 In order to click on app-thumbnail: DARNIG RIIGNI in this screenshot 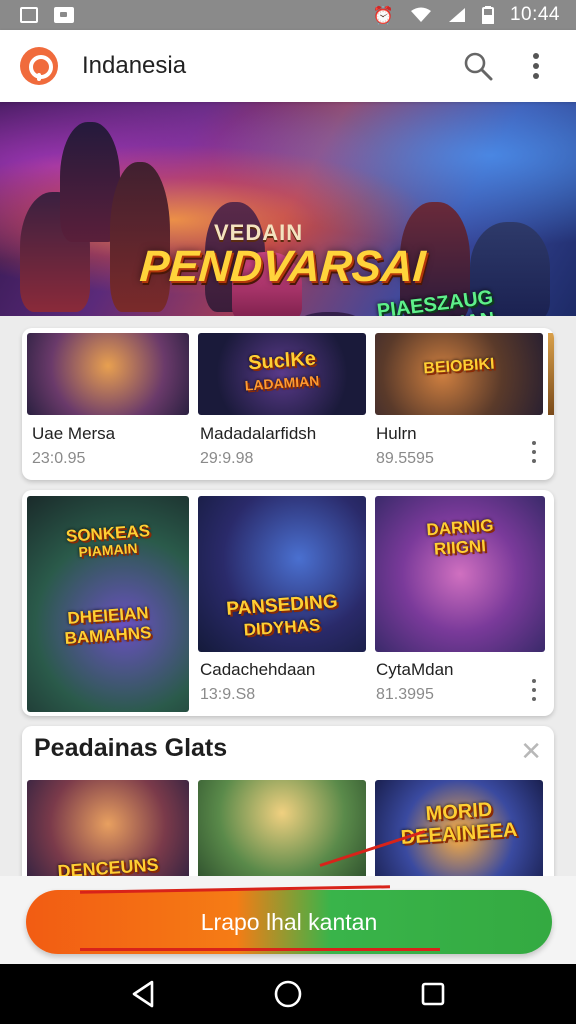, I will do `click(460, 574)`.